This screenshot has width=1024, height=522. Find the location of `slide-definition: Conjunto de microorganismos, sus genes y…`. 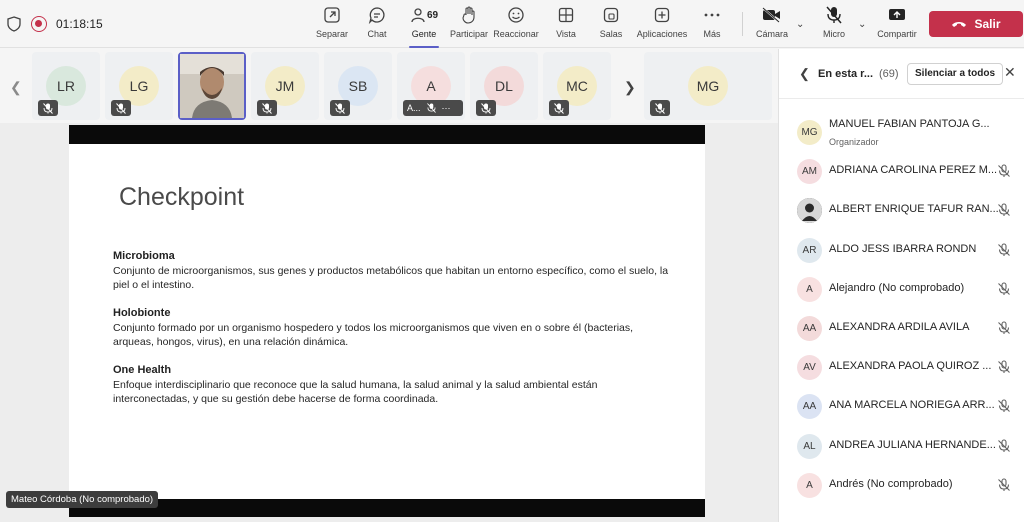

slide-definition: Conjunto de microorganismos, sus genes y… is located at coordinates (391, 278).